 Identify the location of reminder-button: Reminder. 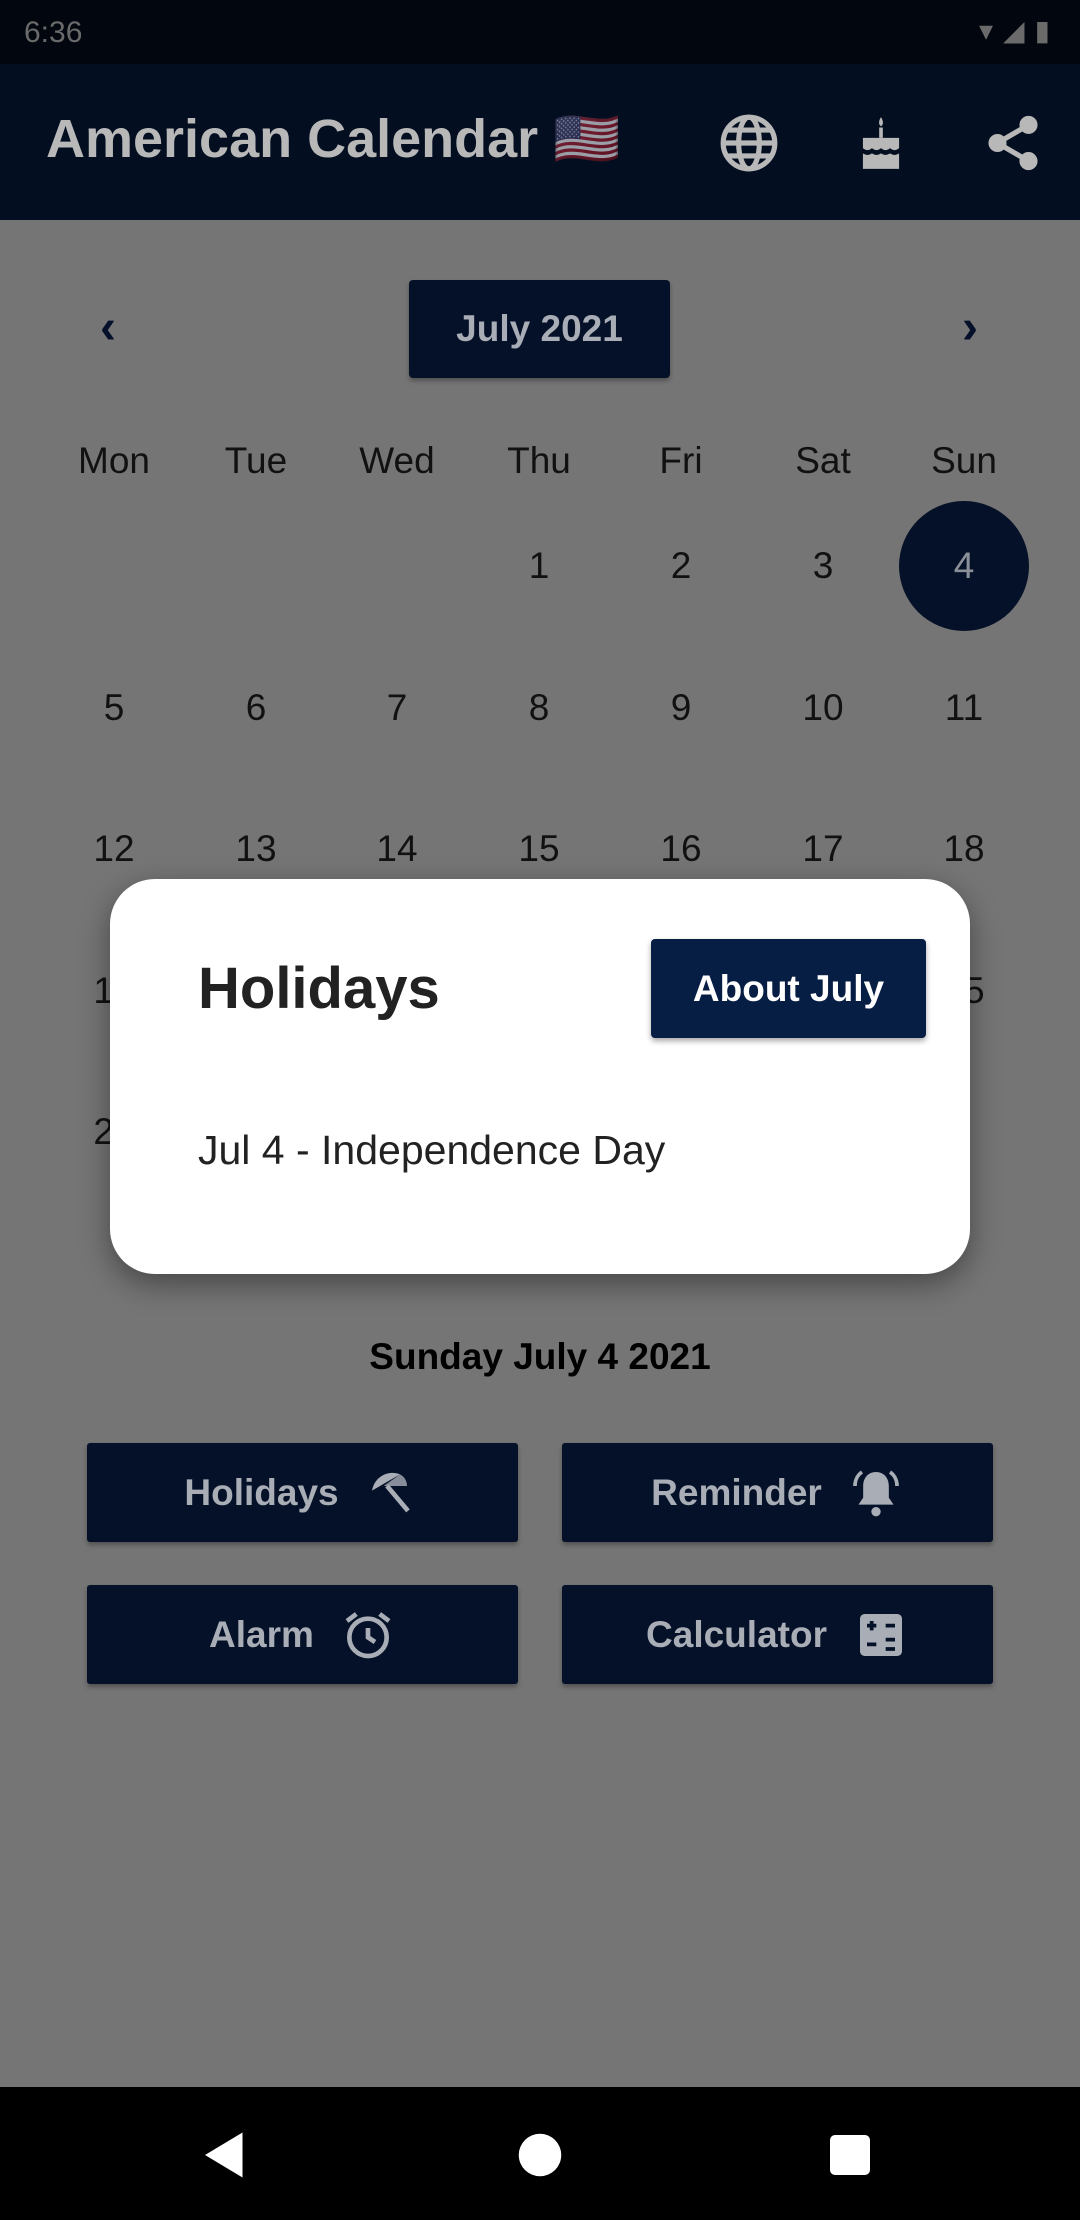
(777, 1492).